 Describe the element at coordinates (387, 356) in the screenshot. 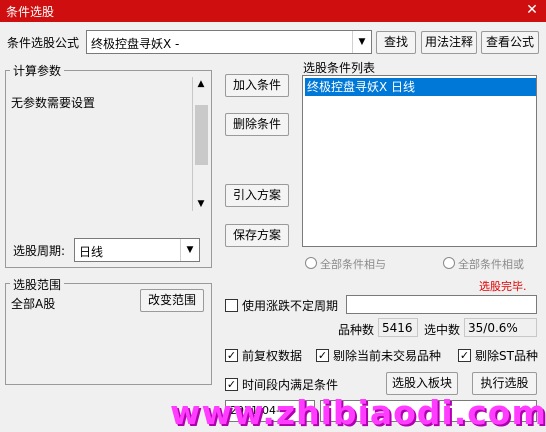

I see `exclude-no-trade-label: 剔除当前未交易品种` at that location.